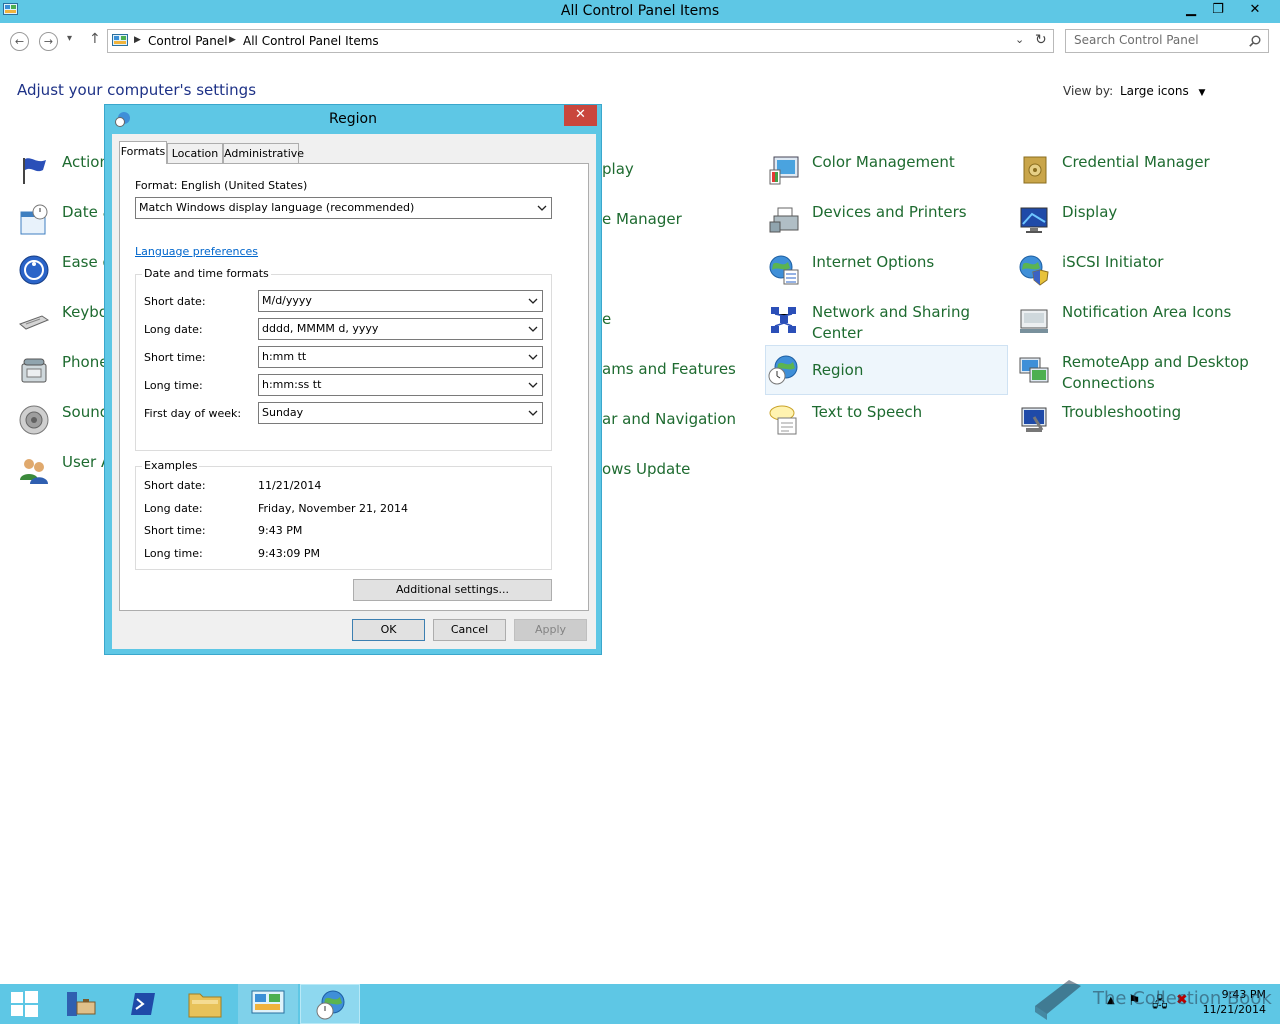  I want to click on remoteapp-label-line1: RemoteApp and Desktop, so click(1155, 362).